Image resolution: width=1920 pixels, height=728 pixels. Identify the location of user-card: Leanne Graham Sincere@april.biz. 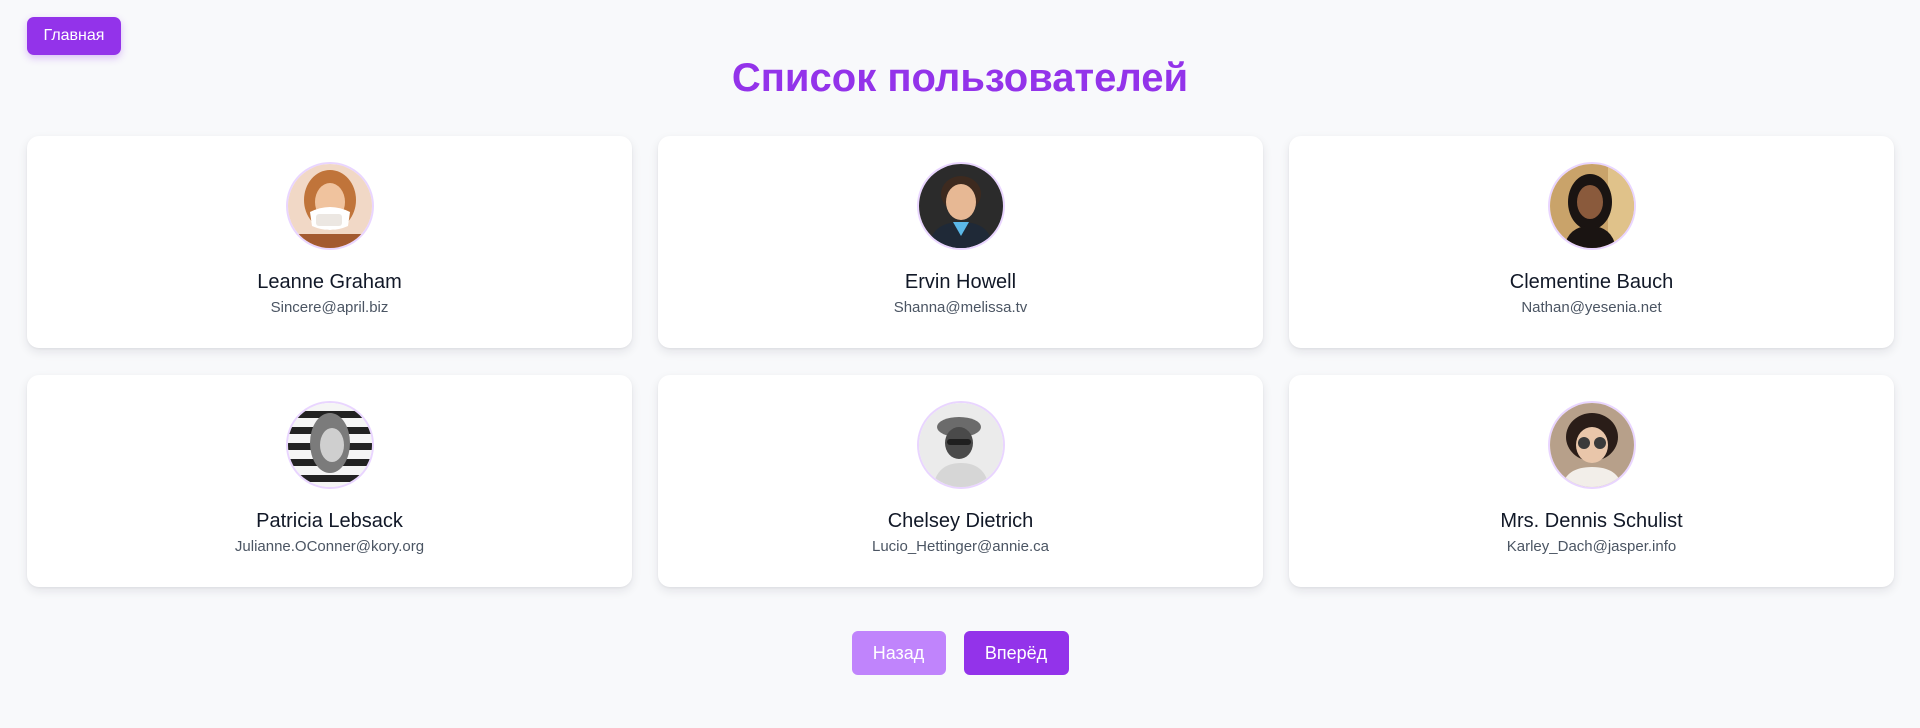
(329, 242).